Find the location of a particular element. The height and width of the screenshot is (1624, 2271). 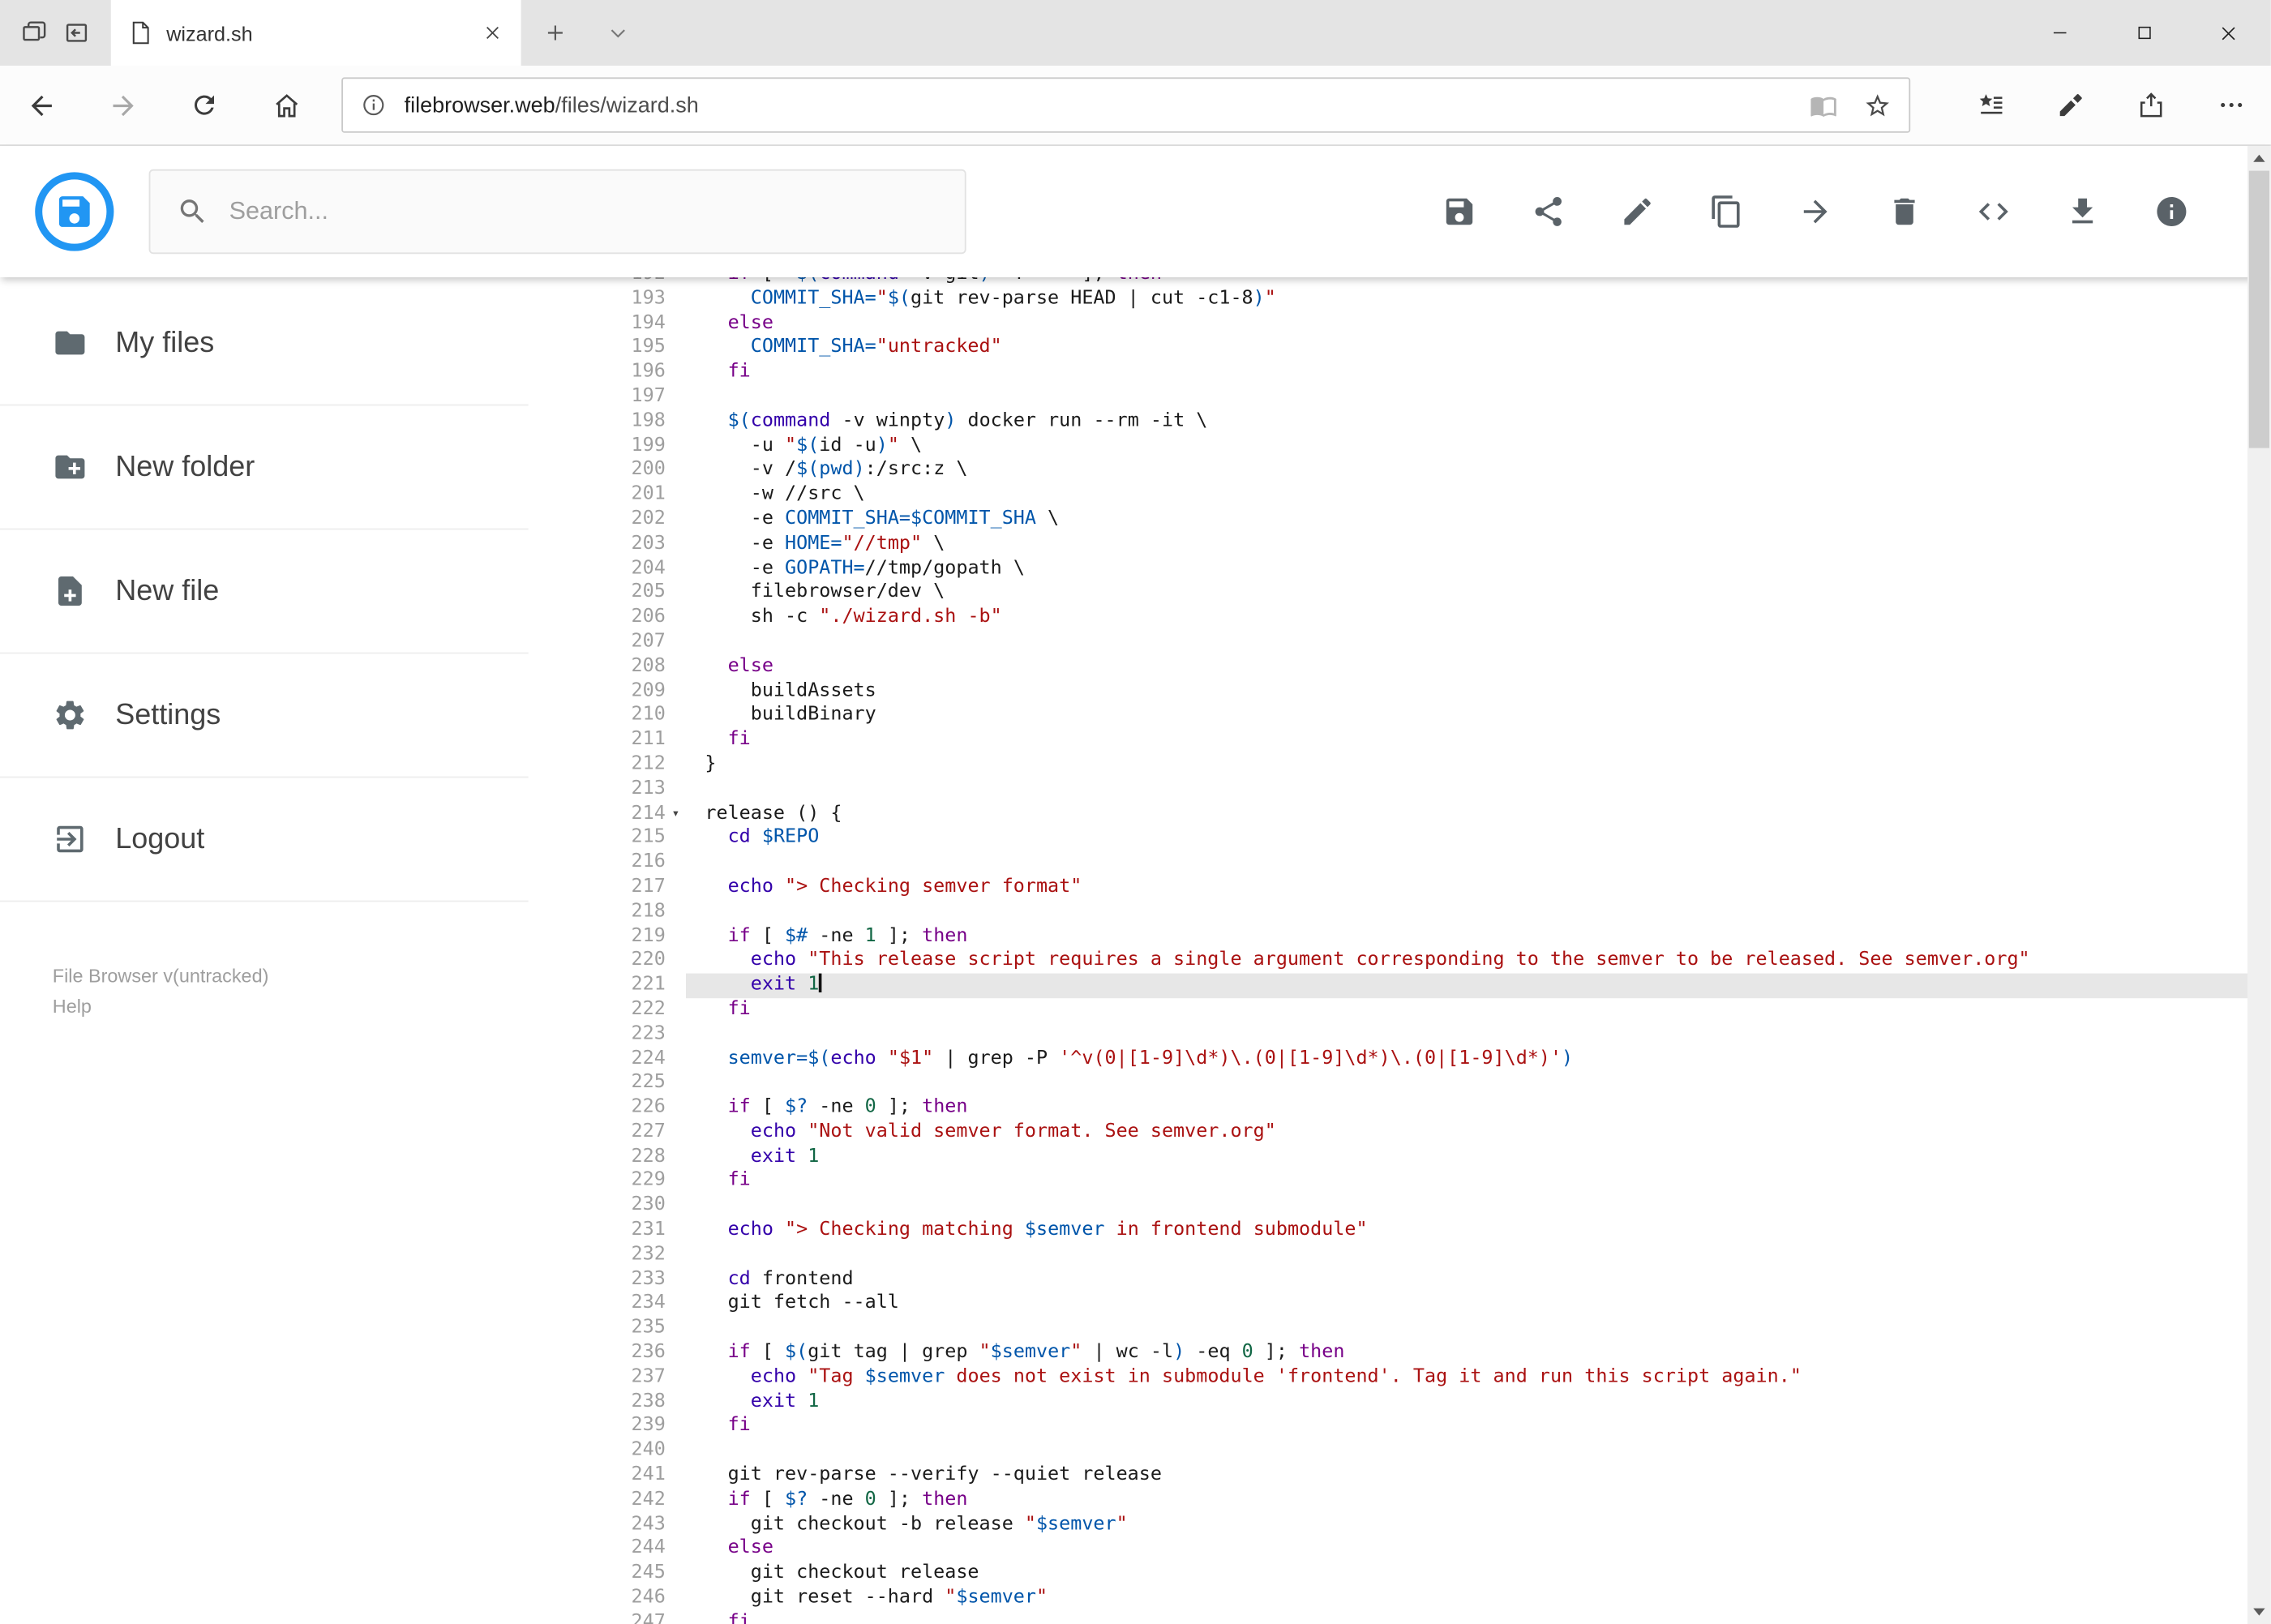

scrollbar-thumb is located at coordinates (2258, 309).